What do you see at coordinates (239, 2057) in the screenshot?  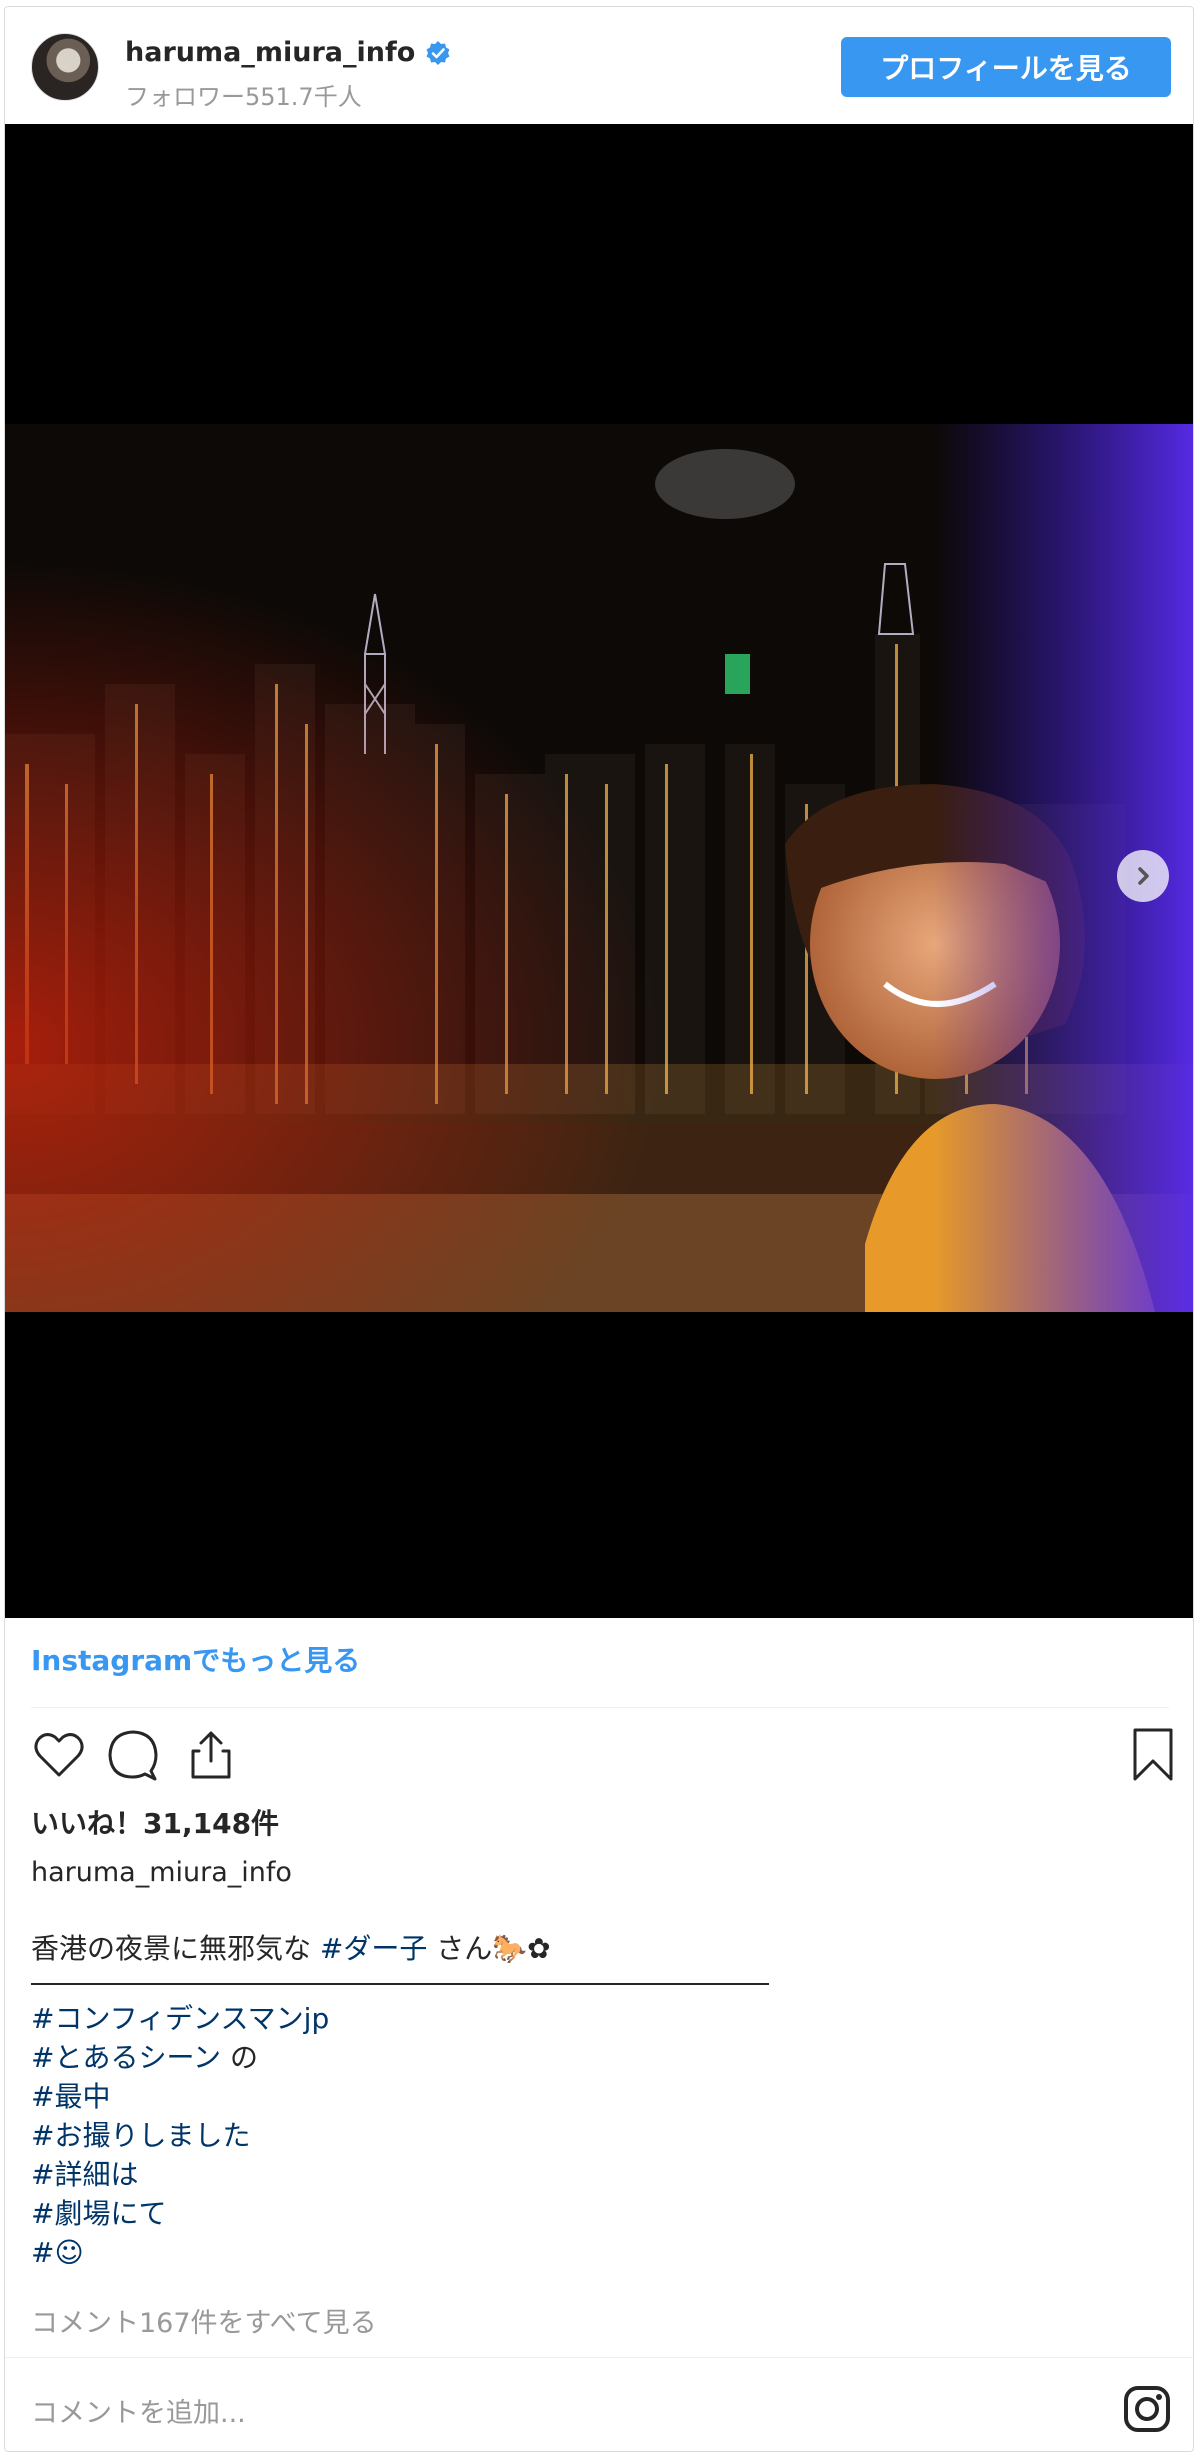 I see `caption-text: の` at bounding box center [239, 2057].